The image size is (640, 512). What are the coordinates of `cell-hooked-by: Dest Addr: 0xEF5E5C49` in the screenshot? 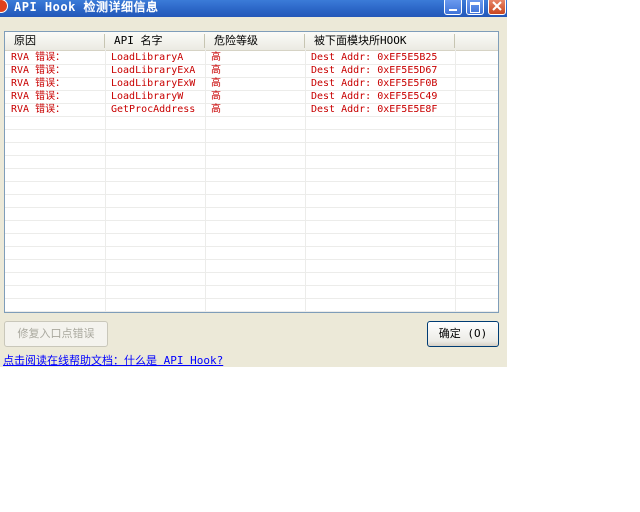 It's located at (374, 96).